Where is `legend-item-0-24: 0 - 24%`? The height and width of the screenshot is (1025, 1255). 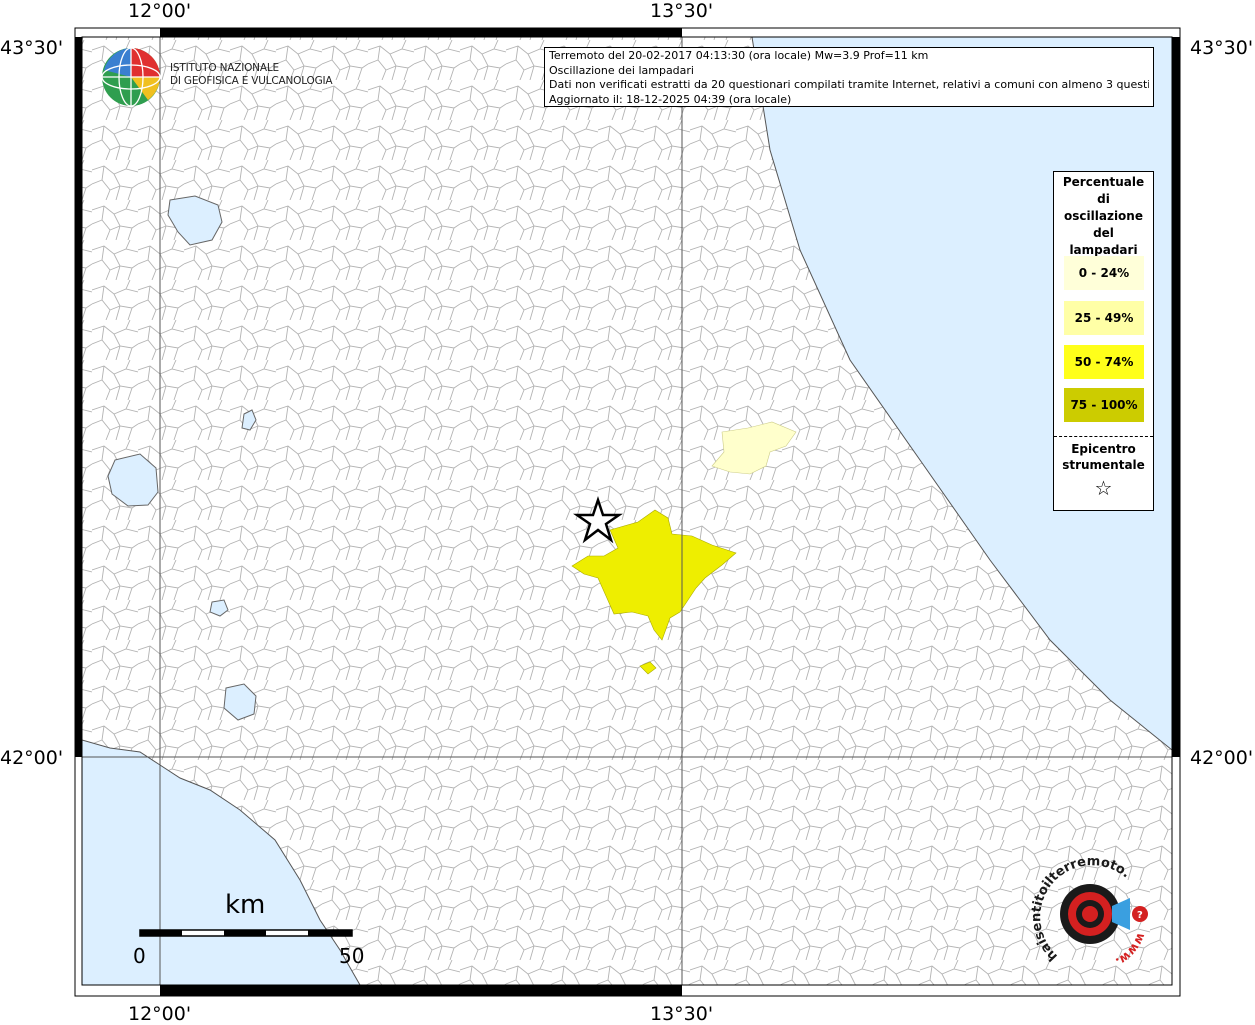
legend-item-0-24: 0 - 24% is located at coordinates (1104, 273).